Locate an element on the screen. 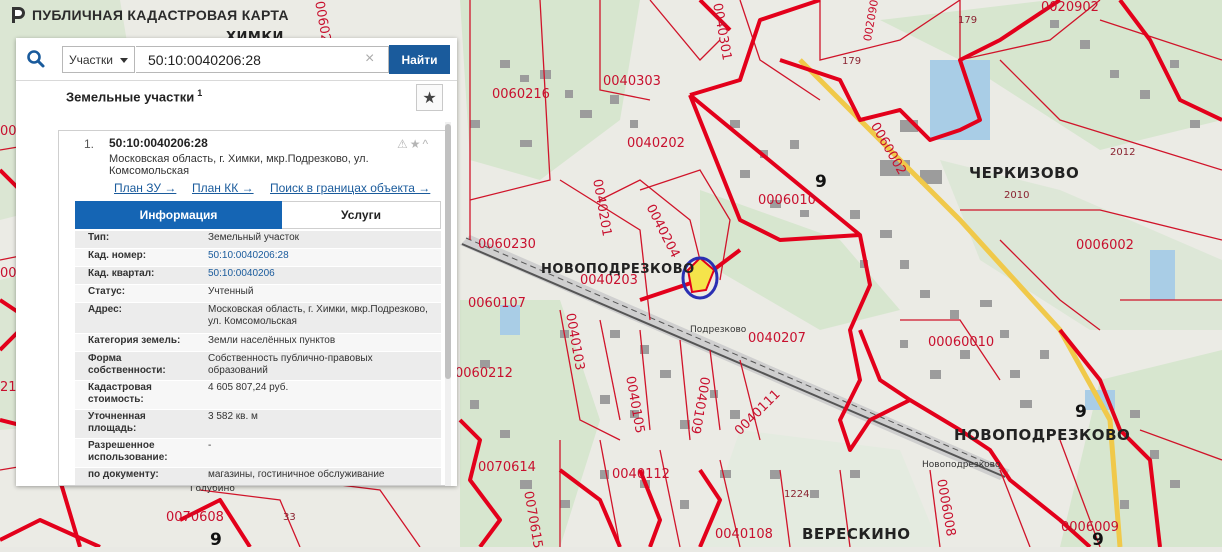 Image resolution: width=1222 pixels, height=552 pixels. info-row-type: Тип: Земельный участок is located at coordinates (258, 240).